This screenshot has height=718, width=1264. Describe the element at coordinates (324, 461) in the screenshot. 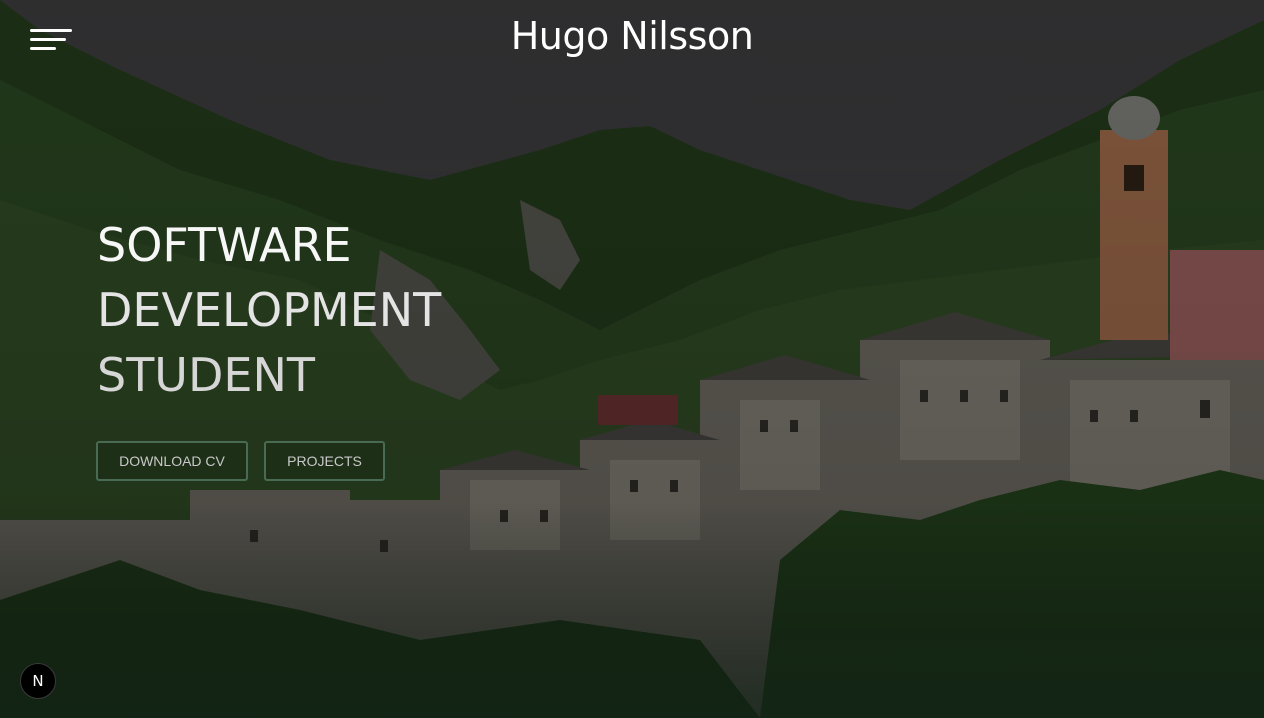

I see `projects-button: PROJECTS` at that location.